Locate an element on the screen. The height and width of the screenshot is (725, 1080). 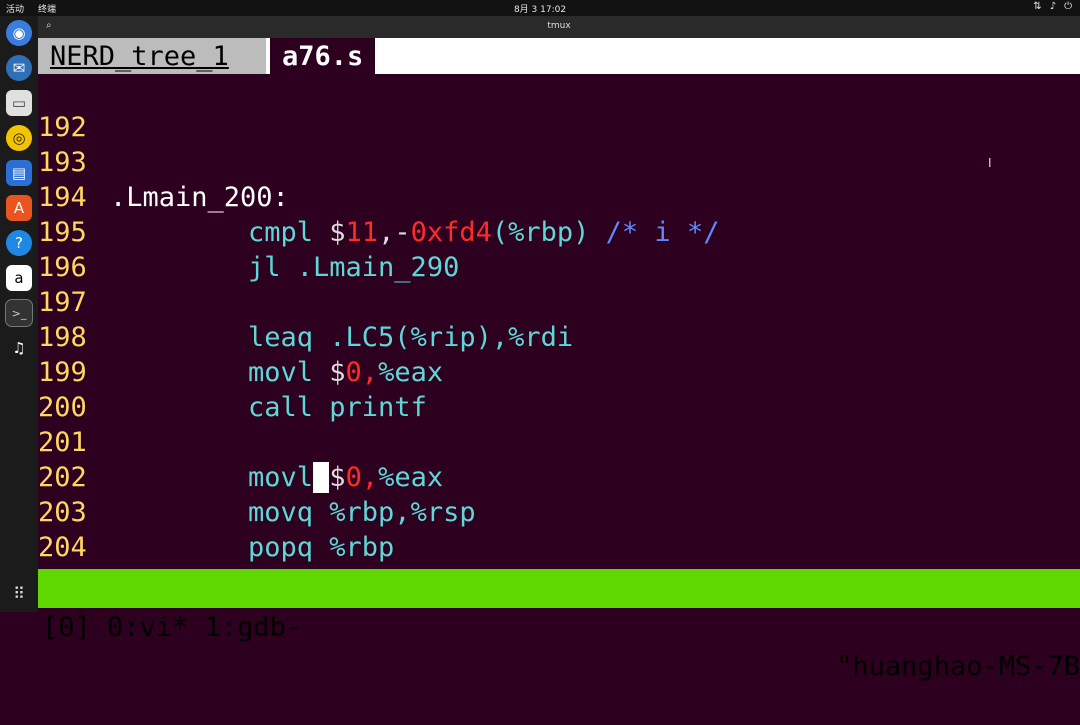
code-text: call printf is located at coordinates (337, 407).